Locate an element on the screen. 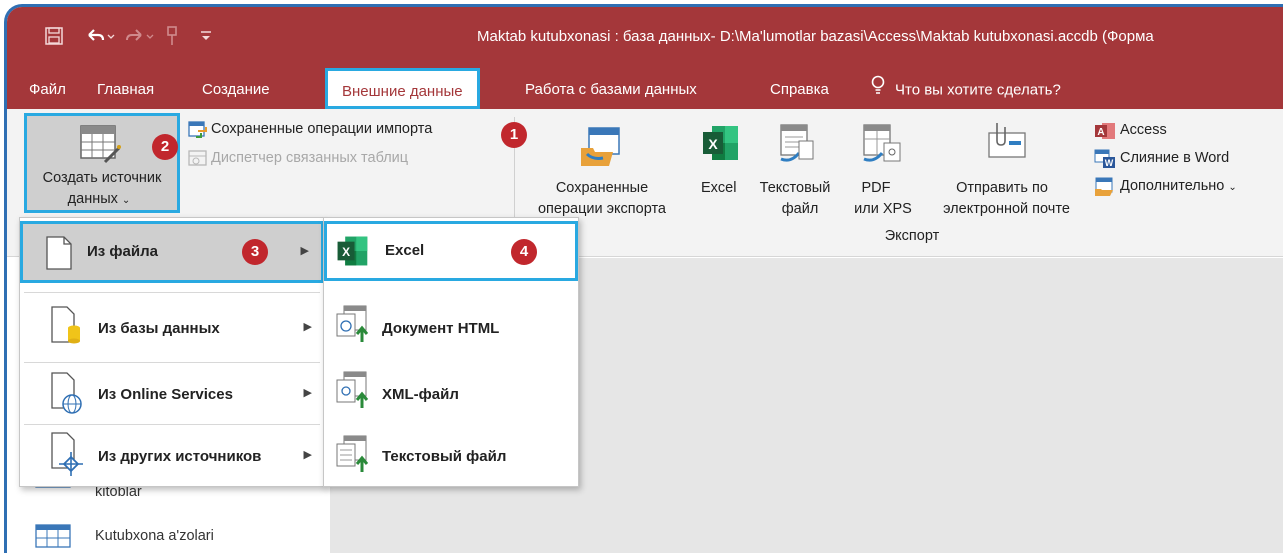 This screenshot has width=1283, height=553. xml-file-icon is located at coordinates (353, 391).